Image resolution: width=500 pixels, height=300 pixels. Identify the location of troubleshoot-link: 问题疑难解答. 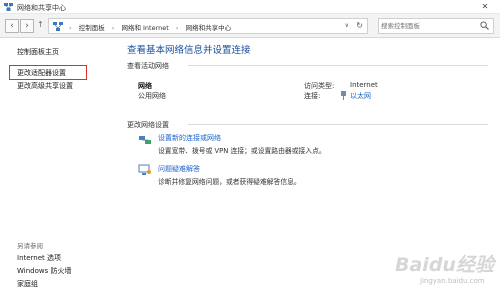
(179, 169).